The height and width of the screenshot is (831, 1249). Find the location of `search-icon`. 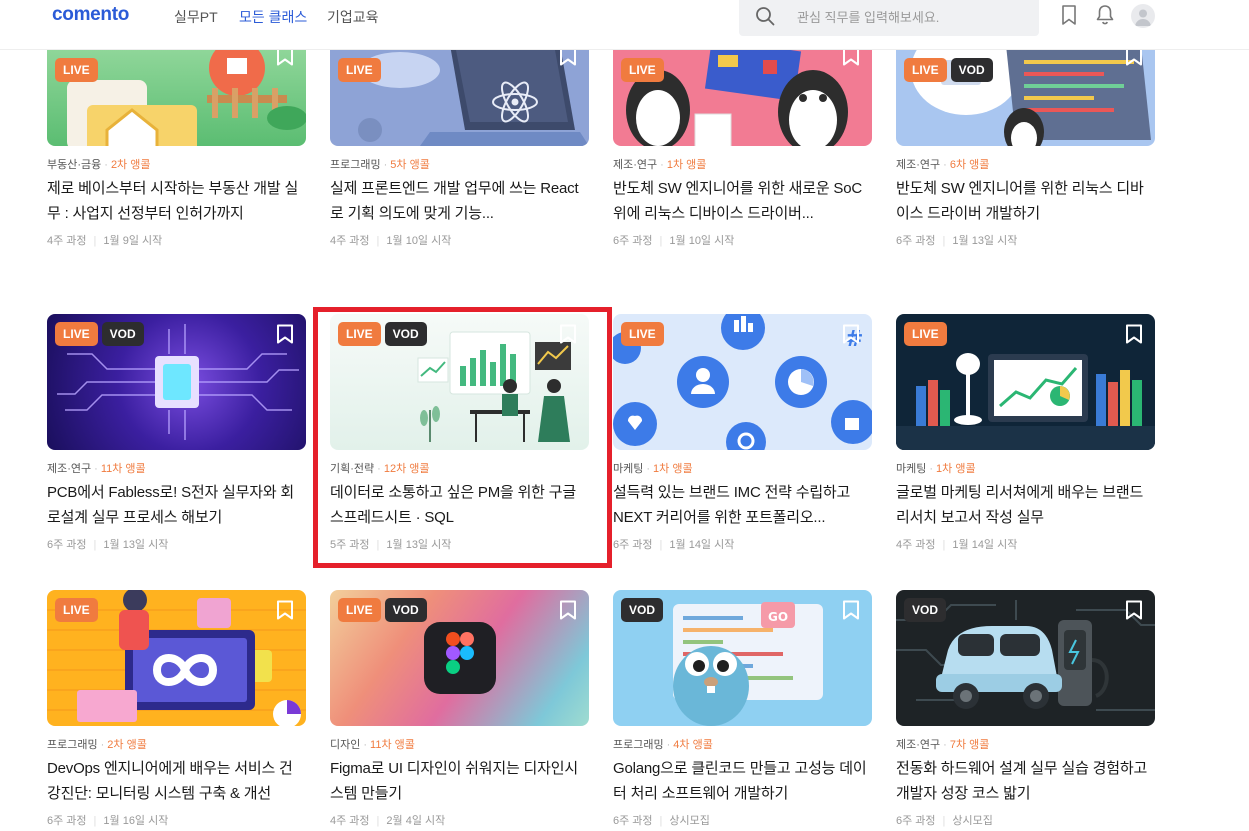

search-icon is located at coordinates (765, 16).